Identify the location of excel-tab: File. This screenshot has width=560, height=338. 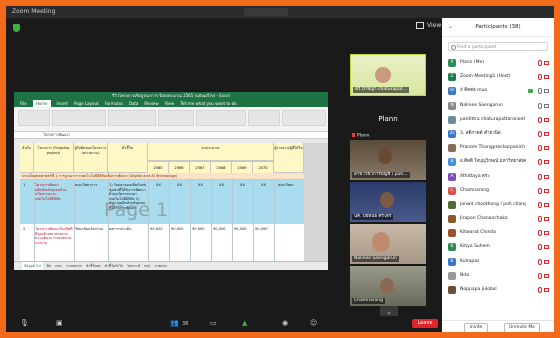
(23, 103).